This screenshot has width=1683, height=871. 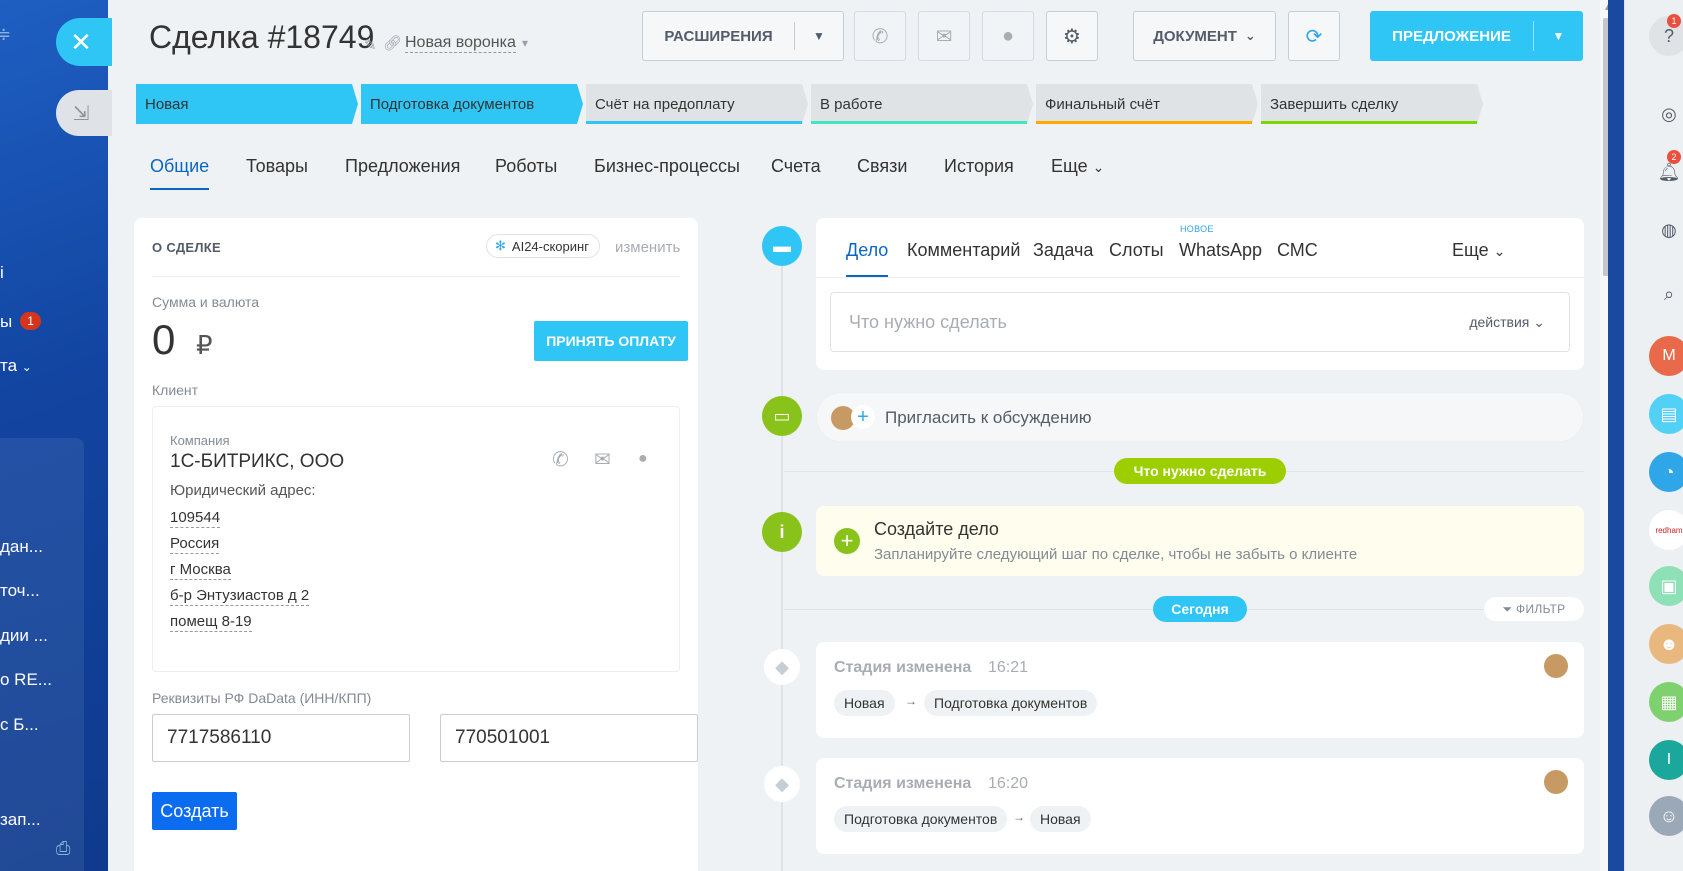 I want to click on tab-whatsapp: WhatsApp, so click(x=1220, y=250).